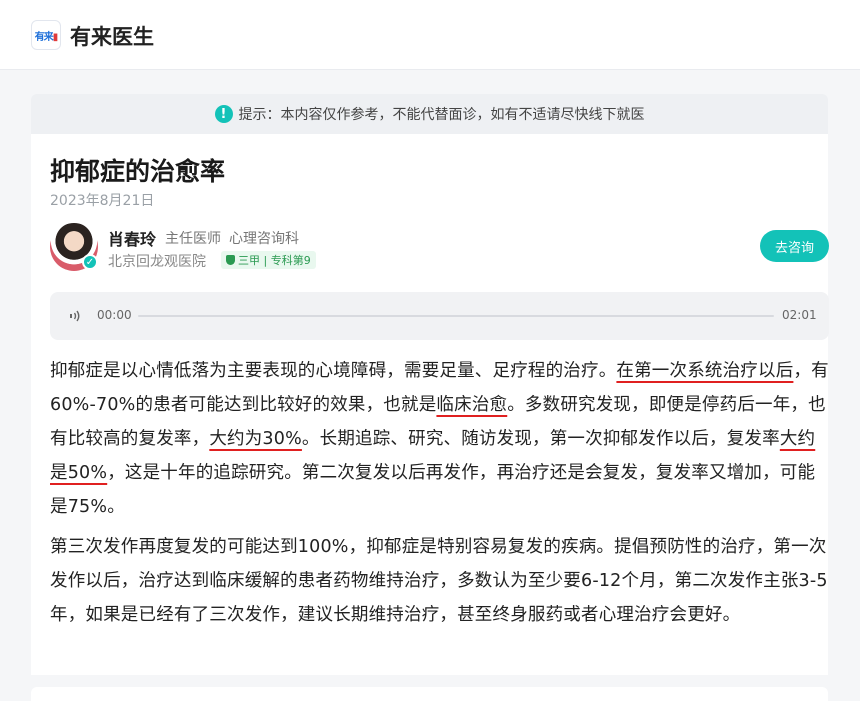 The height and width of the screenshot is (701, 860). What do you see at coordinates (74, 316) in the screenshot?
I see `speaker-icon` at bounding box center [74, 316].